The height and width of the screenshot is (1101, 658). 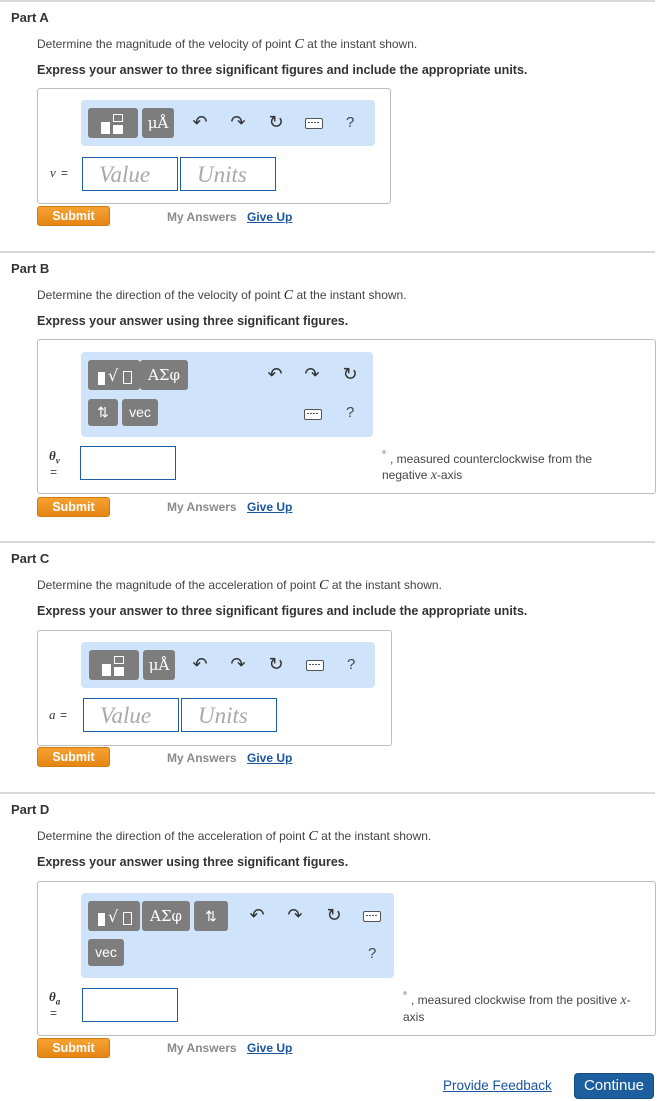 What do you see at coordinates (30, 558) in the screenshot?
I see `part-c-title: Part C` at bounding box center [30, 558].